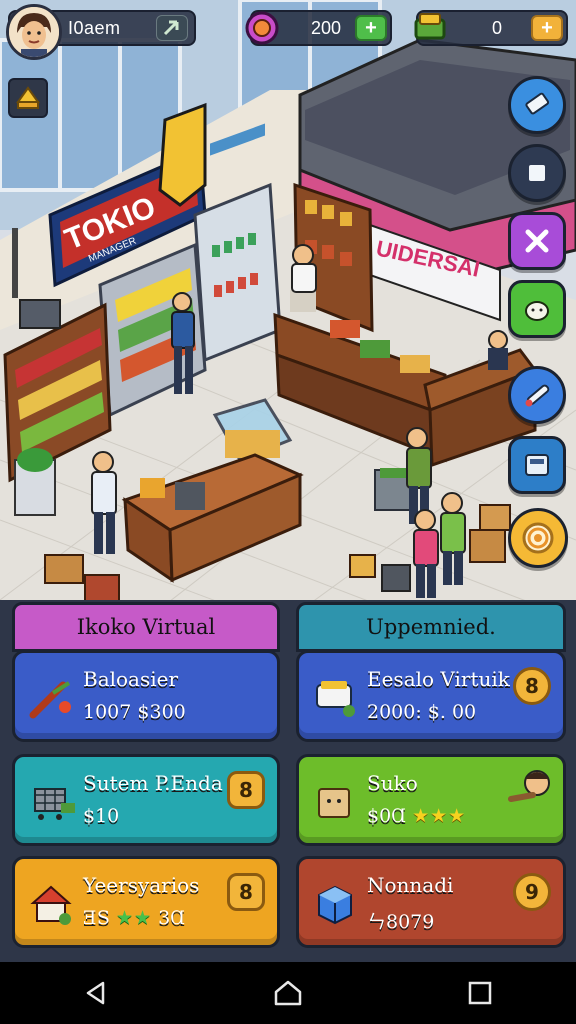 Image resolution: width=576 pixels, height=1024 pixels. What do you see at coordinates (335, 699) in the screenshot?
I see `food-tray-icon` at bounding box center [335, 699].